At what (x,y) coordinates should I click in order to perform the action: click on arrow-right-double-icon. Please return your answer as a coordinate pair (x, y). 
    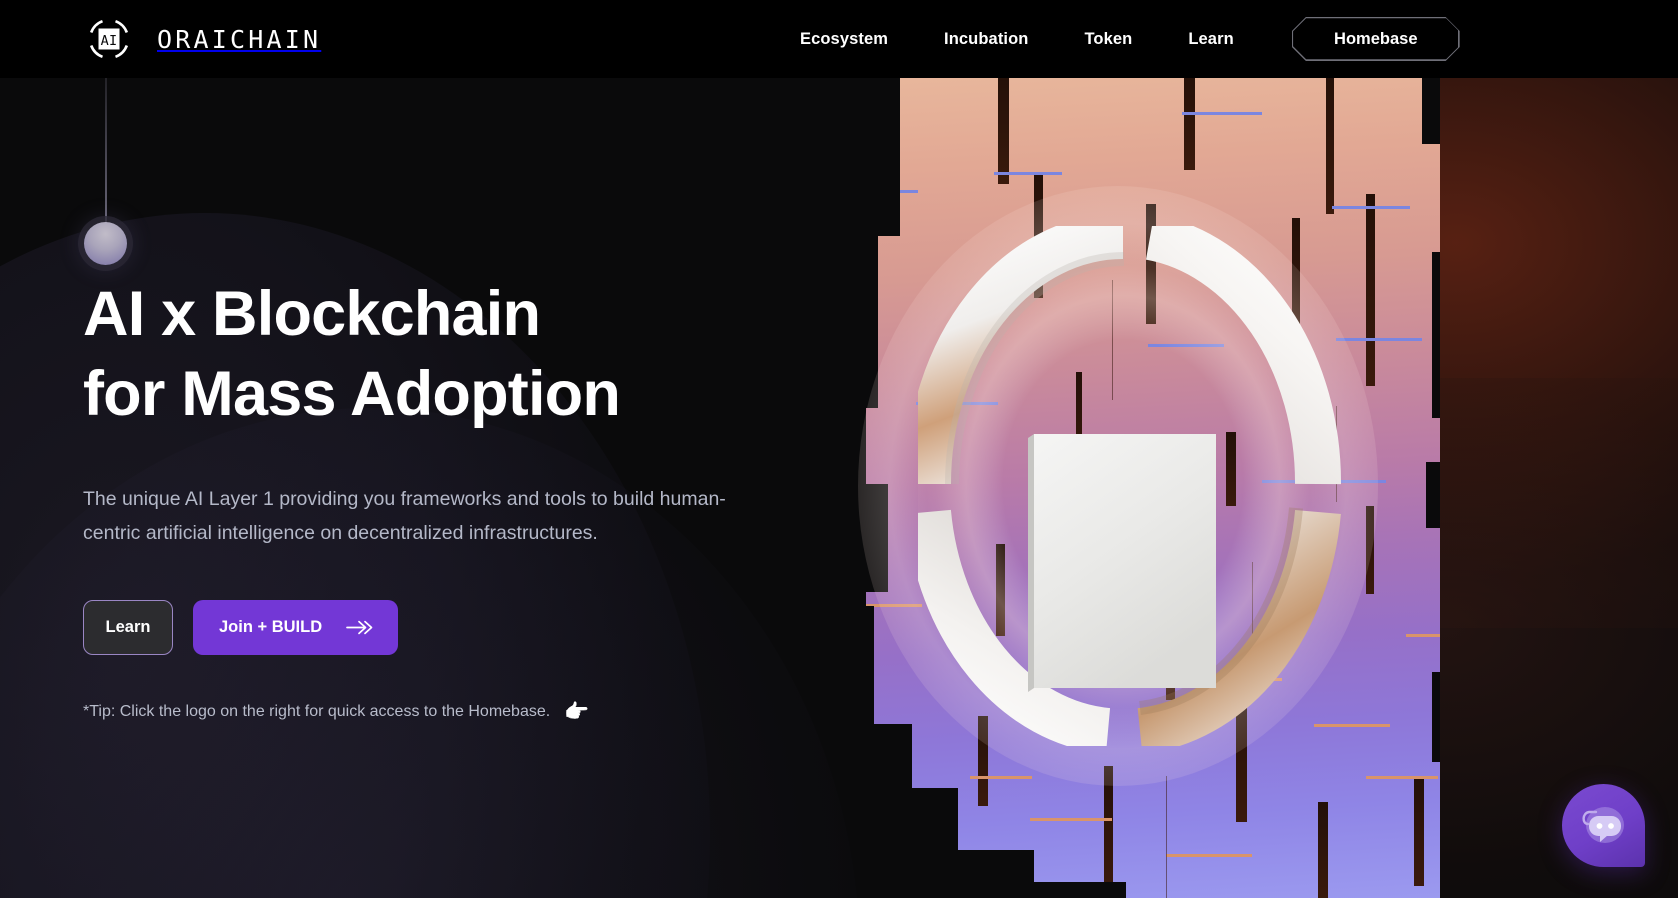
    Looking at the image, I should click on (359, 627).